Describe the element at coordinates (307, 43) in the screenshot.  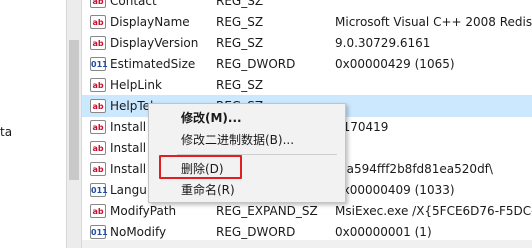
I see `value-row-displayversion: ab DisplayVersion REG_SZ 9.0.30729.6161` at that location.